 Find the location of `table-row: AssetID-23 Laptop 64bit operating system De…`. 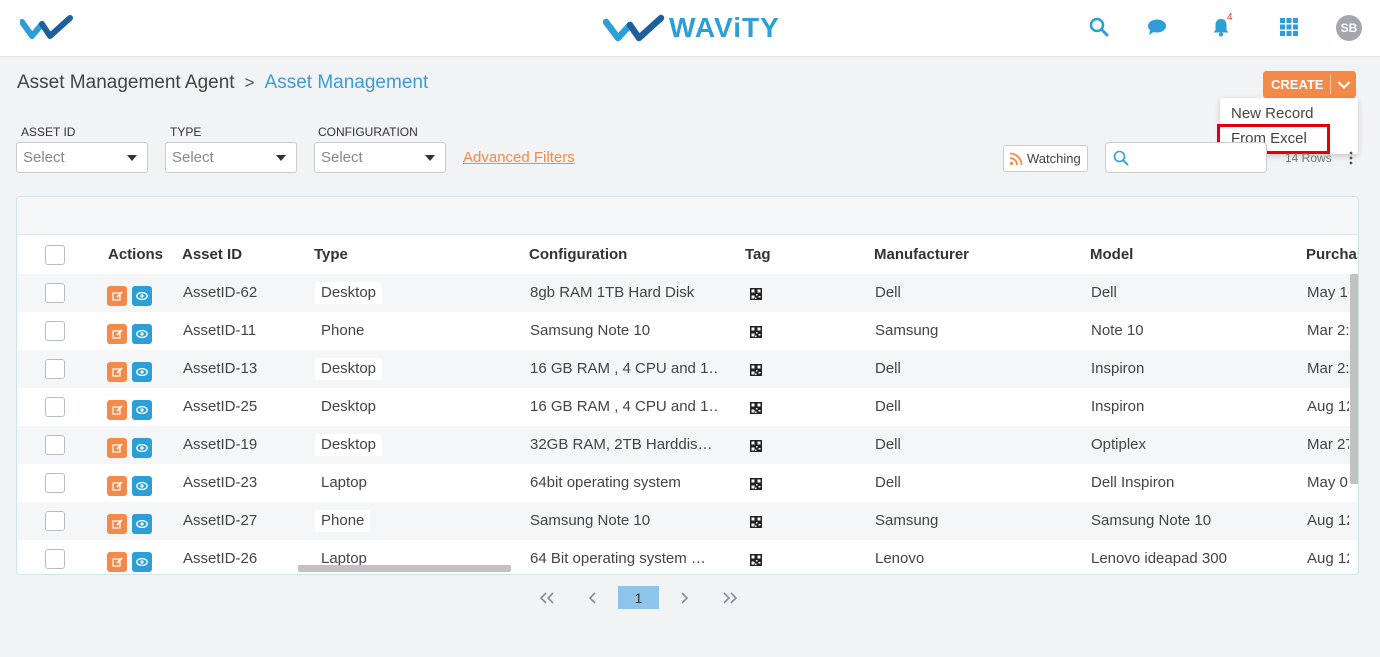

table-row: AssetID-23 Laptop 64bit operating system De… is located at coordinates (687, 483).